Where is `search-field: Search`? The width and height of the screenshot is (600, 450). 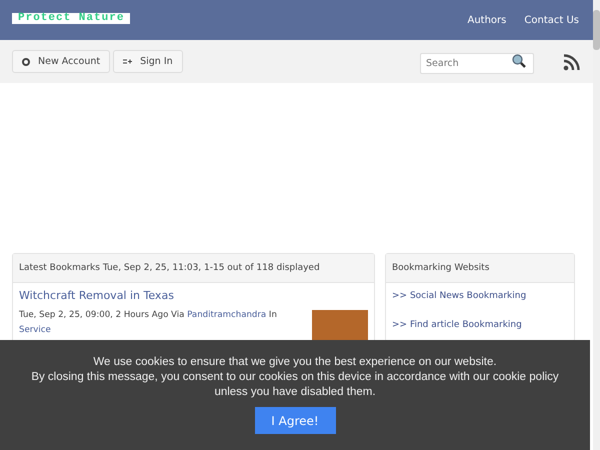
search-field: Search is located at coordinates (477, 63).